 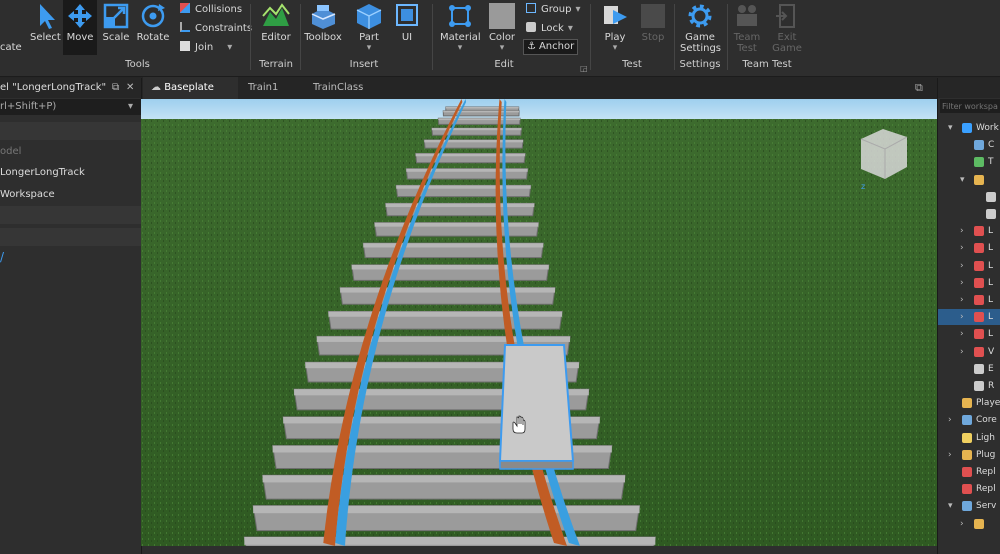 I want to click on constraints-button: Constraints, so click(x=216, y=28).